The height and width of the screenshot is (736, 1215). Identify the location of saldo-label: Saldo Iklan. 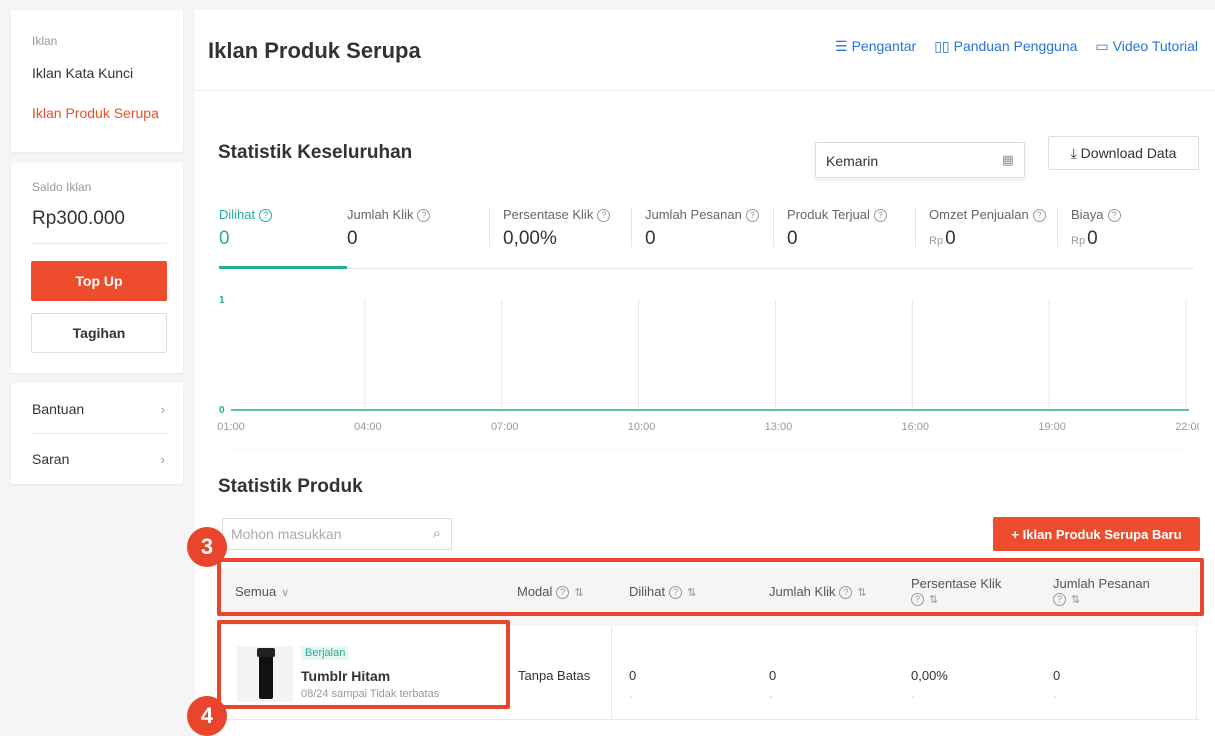
(62, 187).